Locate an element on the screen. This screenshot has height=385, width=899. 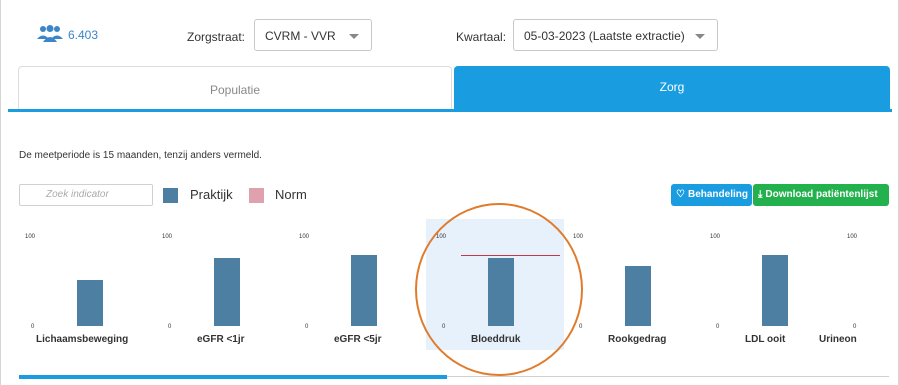
scroll-track is located at coordinates (668, 376).